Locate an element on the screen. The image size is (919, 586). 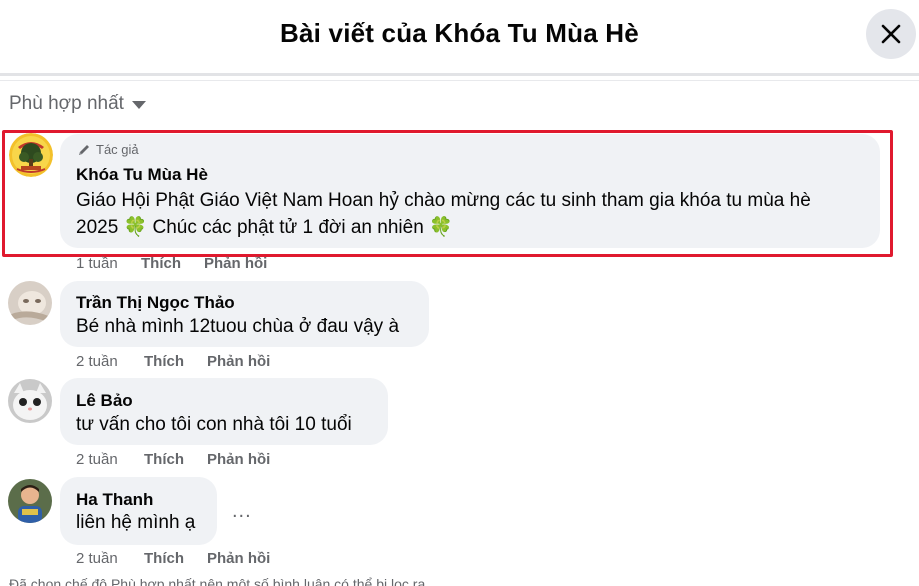
comment-author-name: Khóa Tu Mùa Hè is located at coordinates (142, 175).